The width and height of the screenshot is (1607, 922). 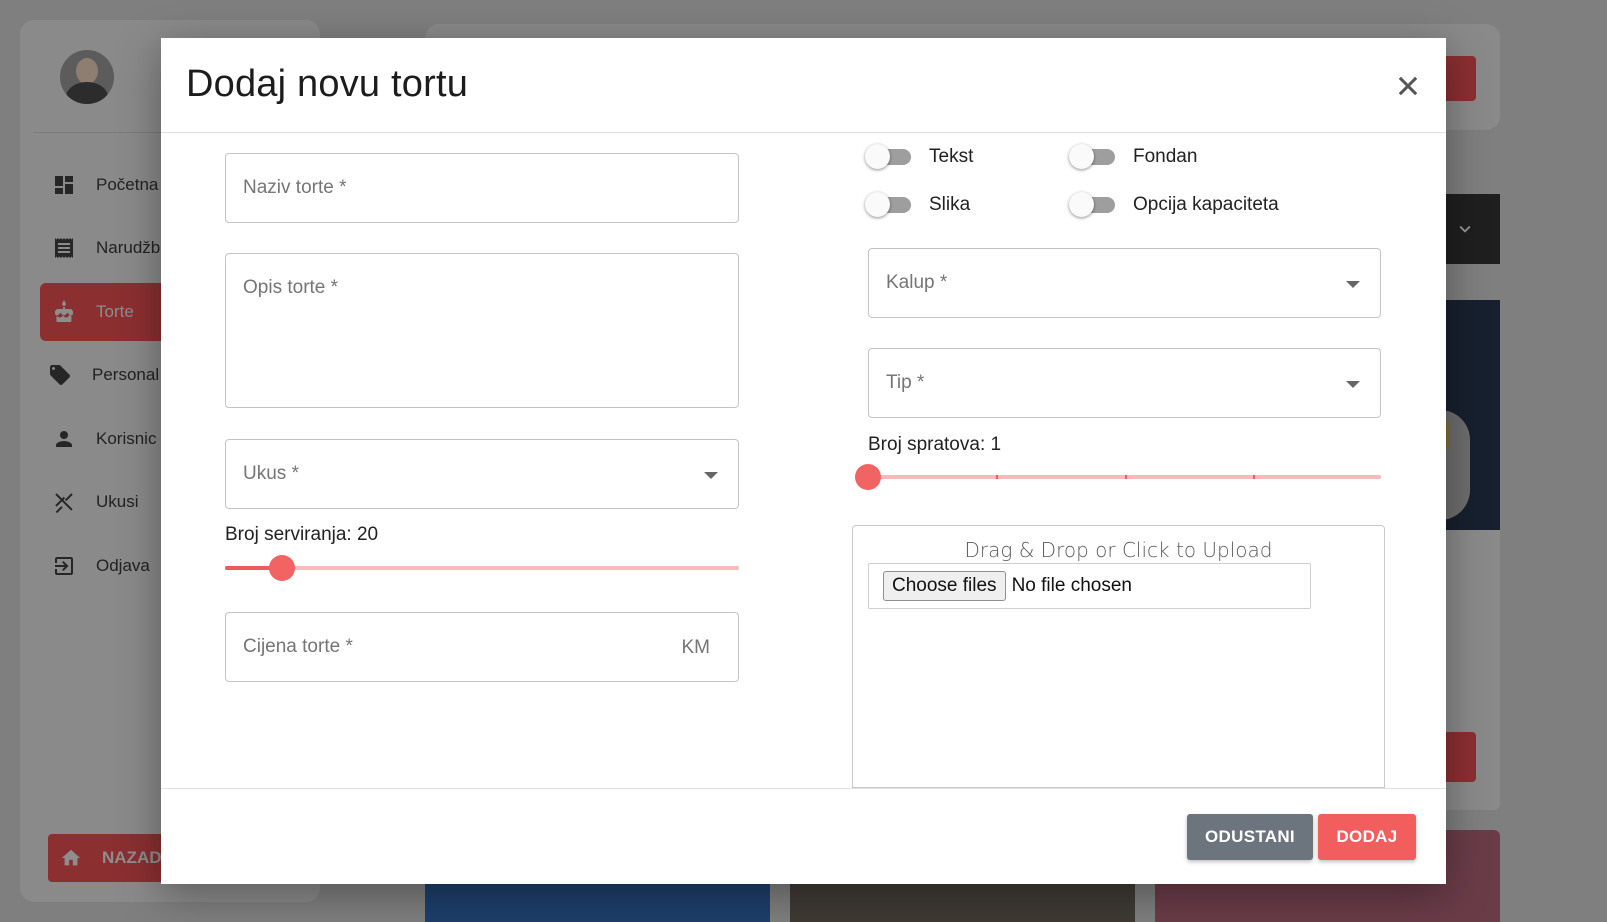 What do you see at coordinates (302, 534) in the screenshot?
I see `servings-label: Broj serviranja: 20` at bounding box center [302, 534].